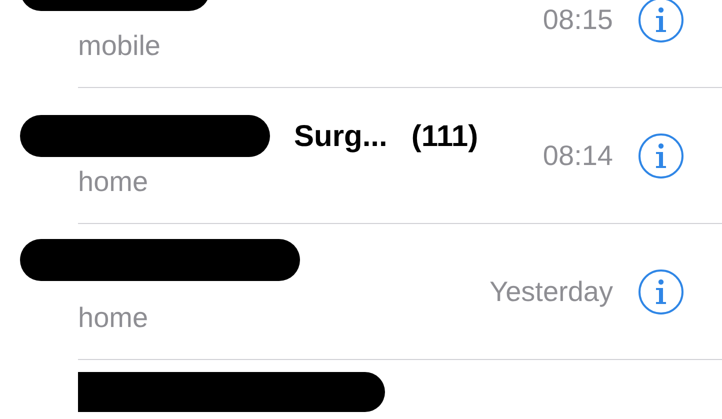 This screenshot has width=722, height=419. I want to click on phone-type-label: mobile, so click(119, 46).